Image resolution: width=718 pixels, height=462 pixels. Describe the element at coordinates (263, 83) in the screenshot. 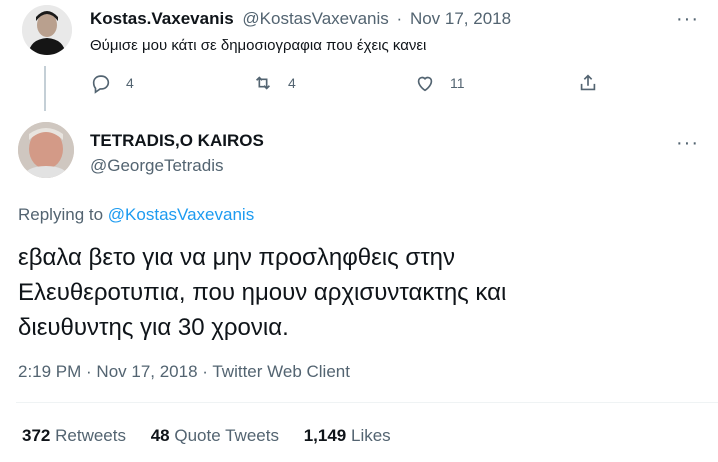

I see `retweet-icon` at that location.